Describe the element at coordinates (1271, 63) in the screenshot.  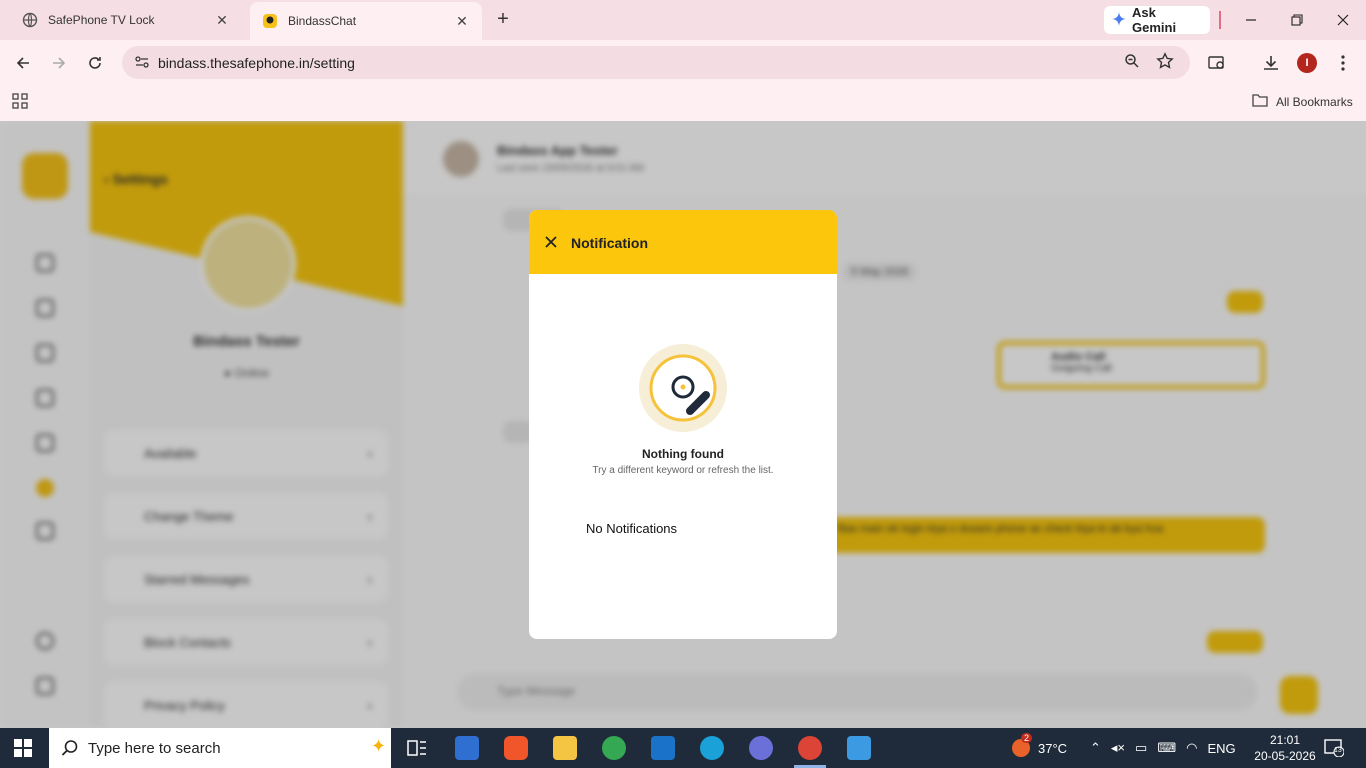
I see `download-icon` at that location.